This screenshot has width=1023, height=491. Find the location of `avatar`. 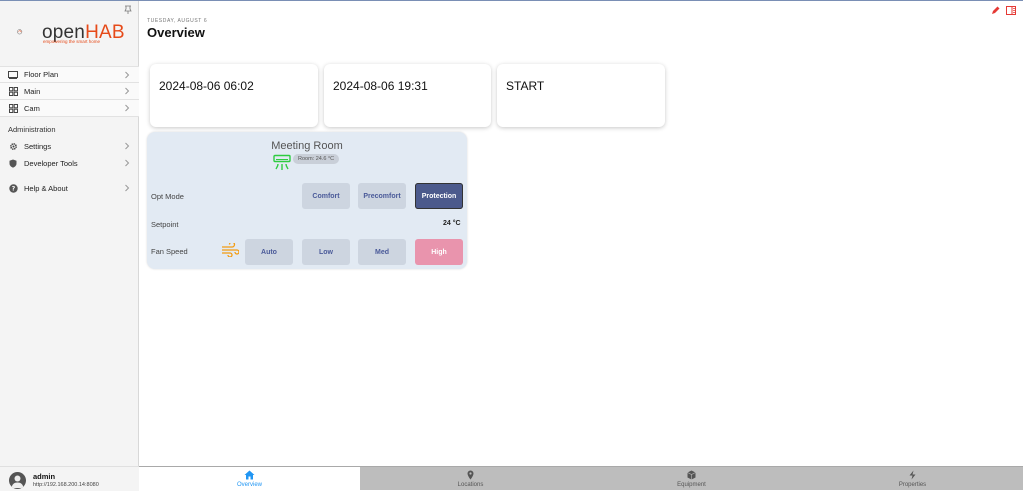

avatar is located at coordinates (17, 480).